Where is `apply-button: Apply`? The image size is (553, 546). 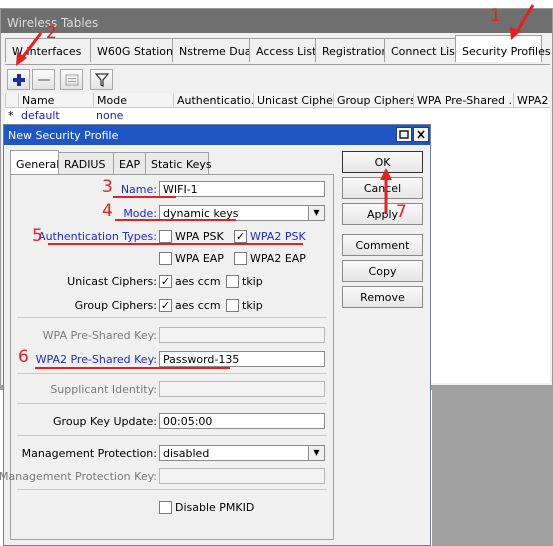 apply-button: Apply is located at coordinates (382, 214).